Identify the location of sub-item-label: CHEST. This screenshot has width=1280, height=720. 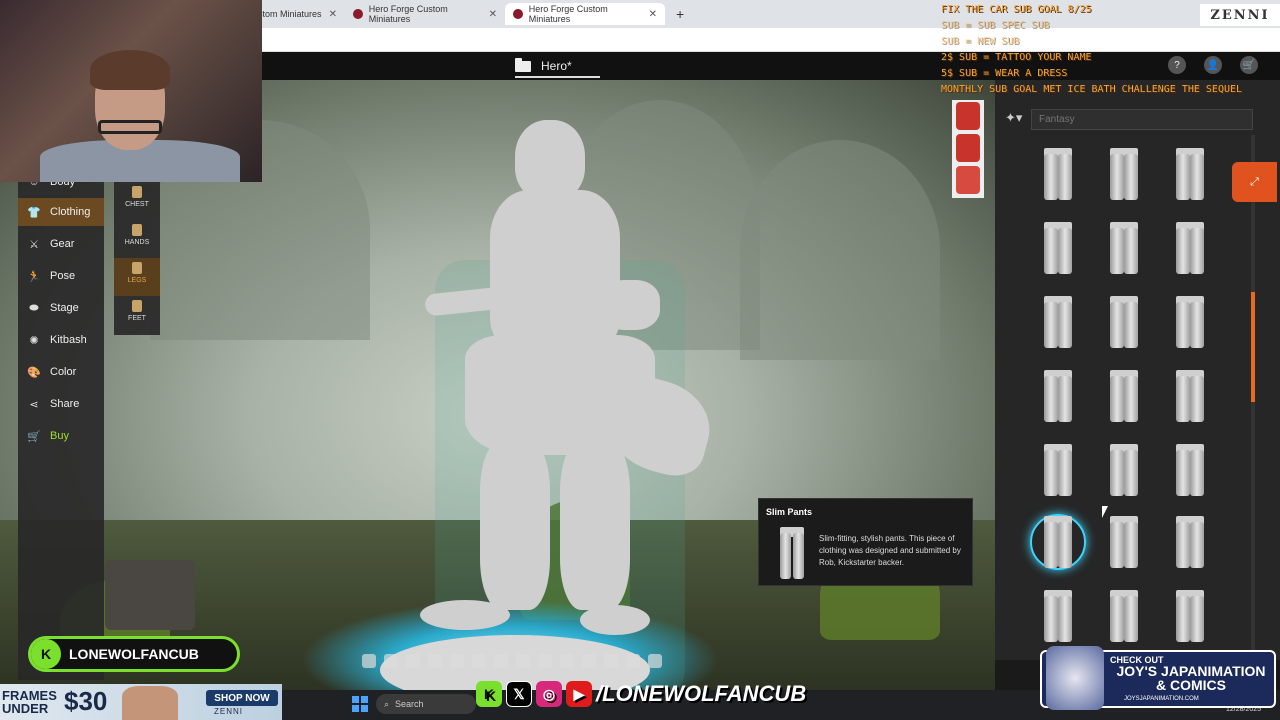
(137, 204).